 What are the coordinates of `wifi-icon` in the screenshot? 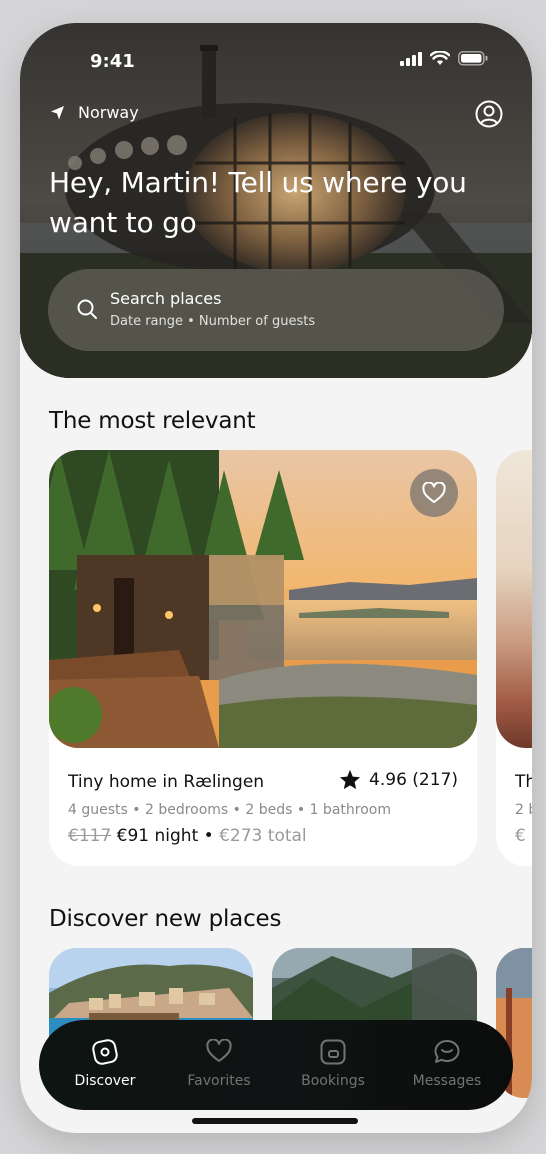 It's located at (440, 58).